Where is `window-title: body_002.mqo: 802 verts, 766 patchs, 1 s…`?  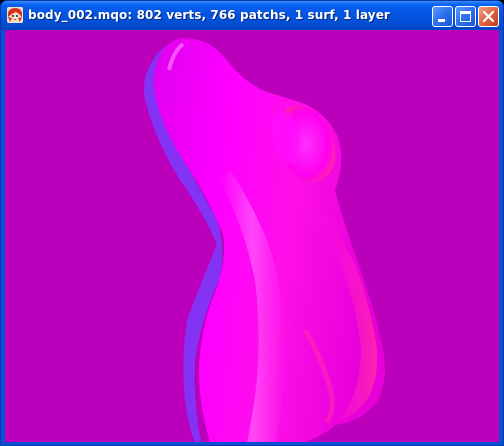 window-title: body_002.mqo: 802 verts, 766 patchs, 1 s… is located at coordinates (209, 15).